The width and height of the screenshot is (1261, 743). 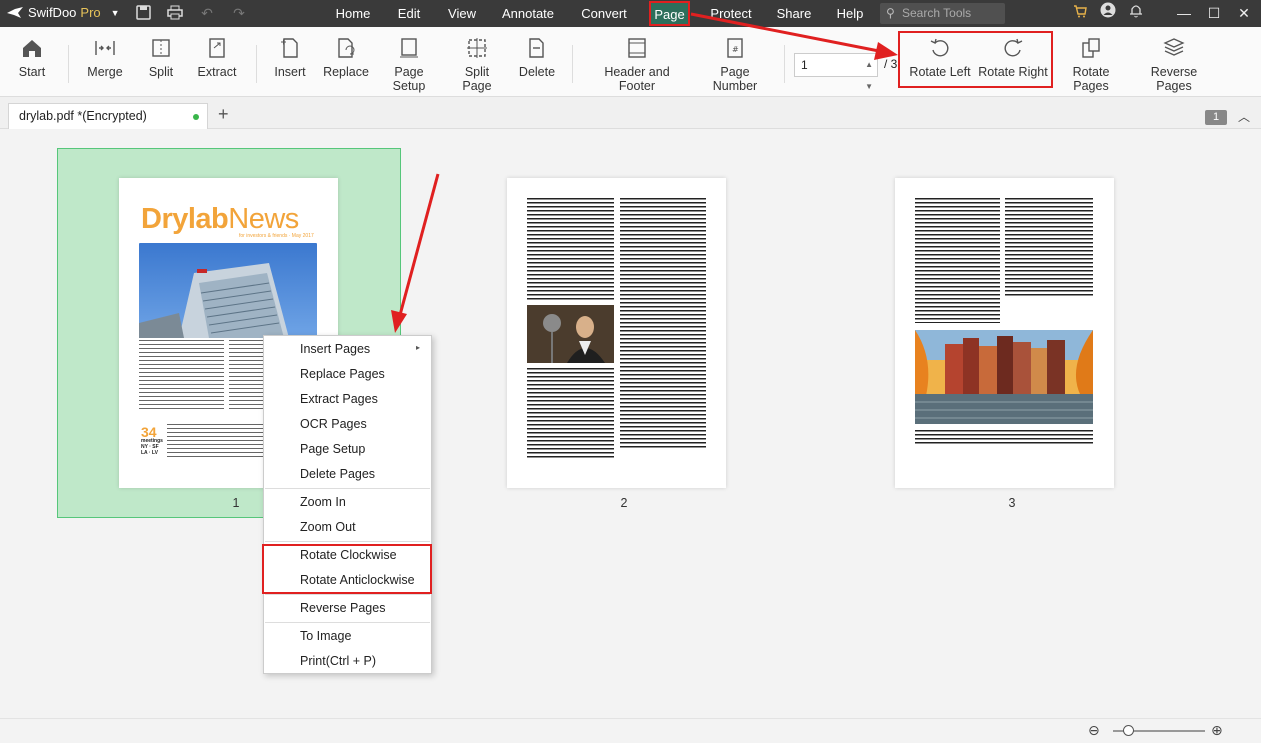 I want to click on merge-button: Merge, so click(x=105, y=58).